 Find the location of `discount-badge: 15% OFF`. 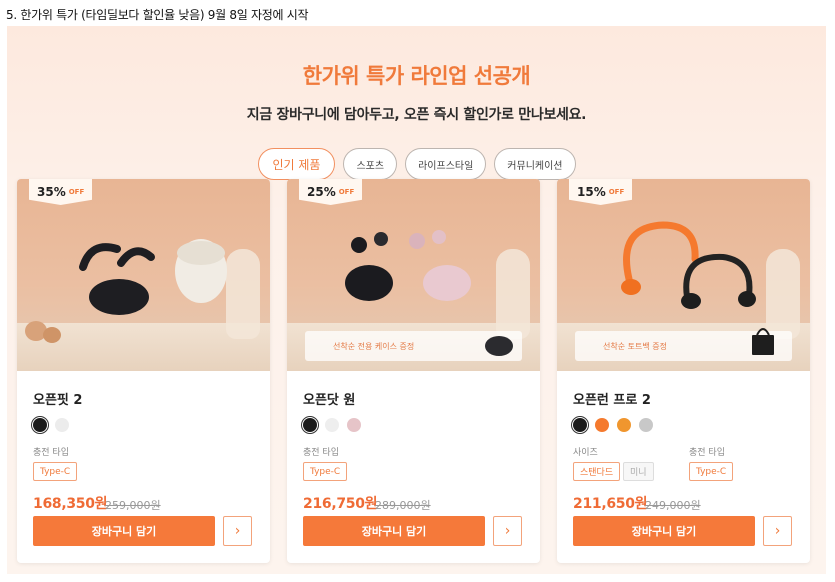

discount-badge: 15% OFF is located at coordinates (601, 192).